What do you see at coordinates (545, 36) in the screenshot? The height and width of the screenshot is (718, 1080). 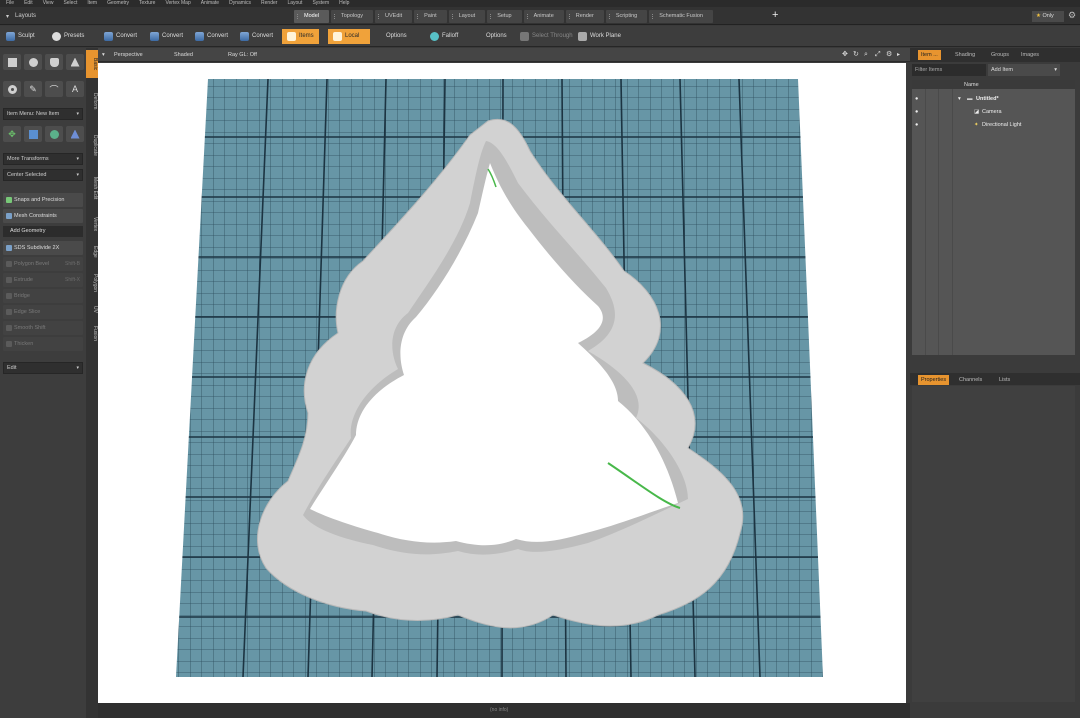 I see `select-through-button: Select Through` at bounding box center [545, 36].